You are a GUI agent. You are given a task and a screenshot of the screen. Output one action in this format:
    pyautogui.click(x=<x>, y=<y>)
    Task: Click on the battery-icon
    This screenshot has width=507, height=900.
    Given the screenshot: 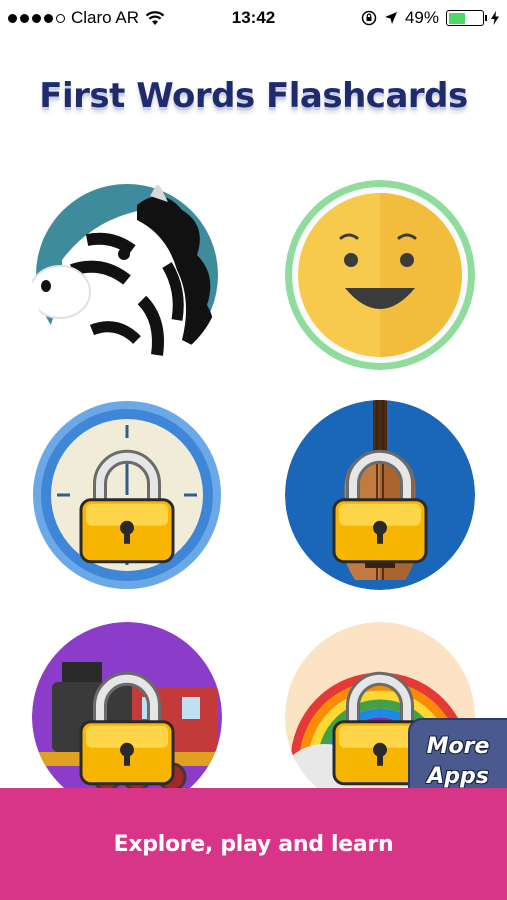 What is the action you would take?
    pyautogui.click(x=466, y=18)
    